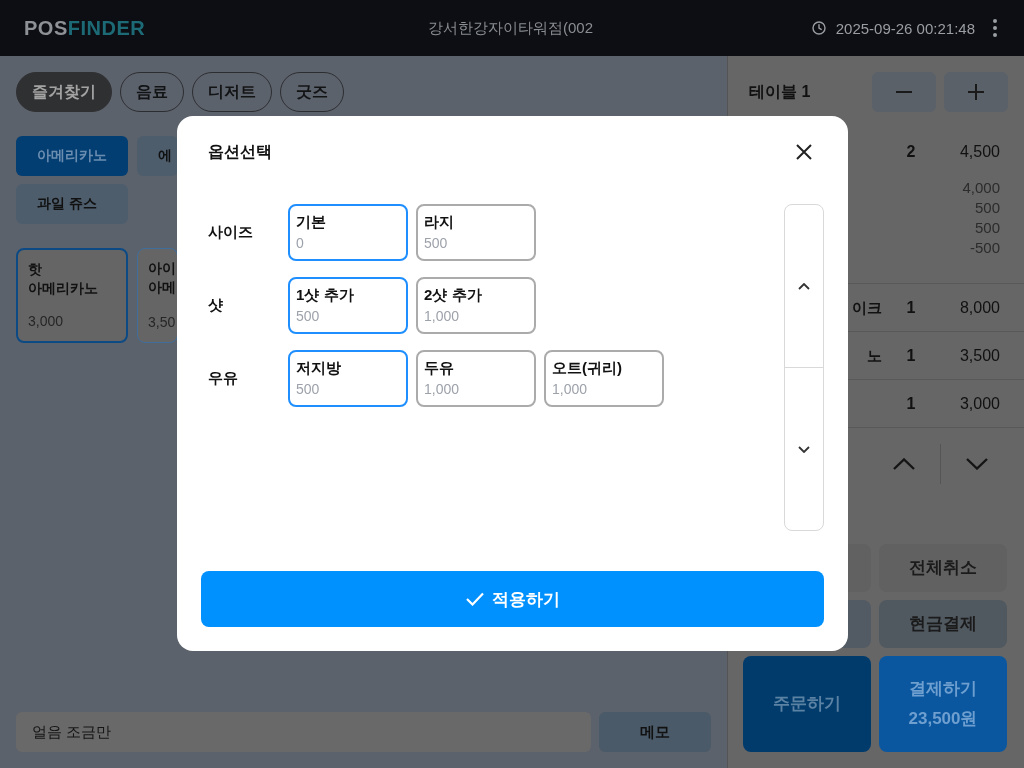 This screenshot has width=1024, height=768. I want to click on option-price: -500, so click(984, 248).